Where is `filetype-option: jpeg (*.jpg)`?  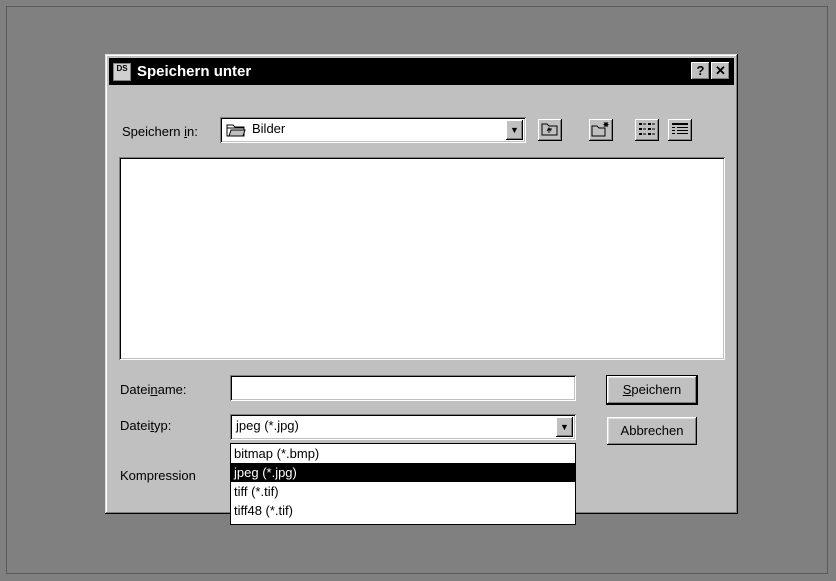 filetype-option: jpeg (*.jpg) is located at coordinates (403, 472).